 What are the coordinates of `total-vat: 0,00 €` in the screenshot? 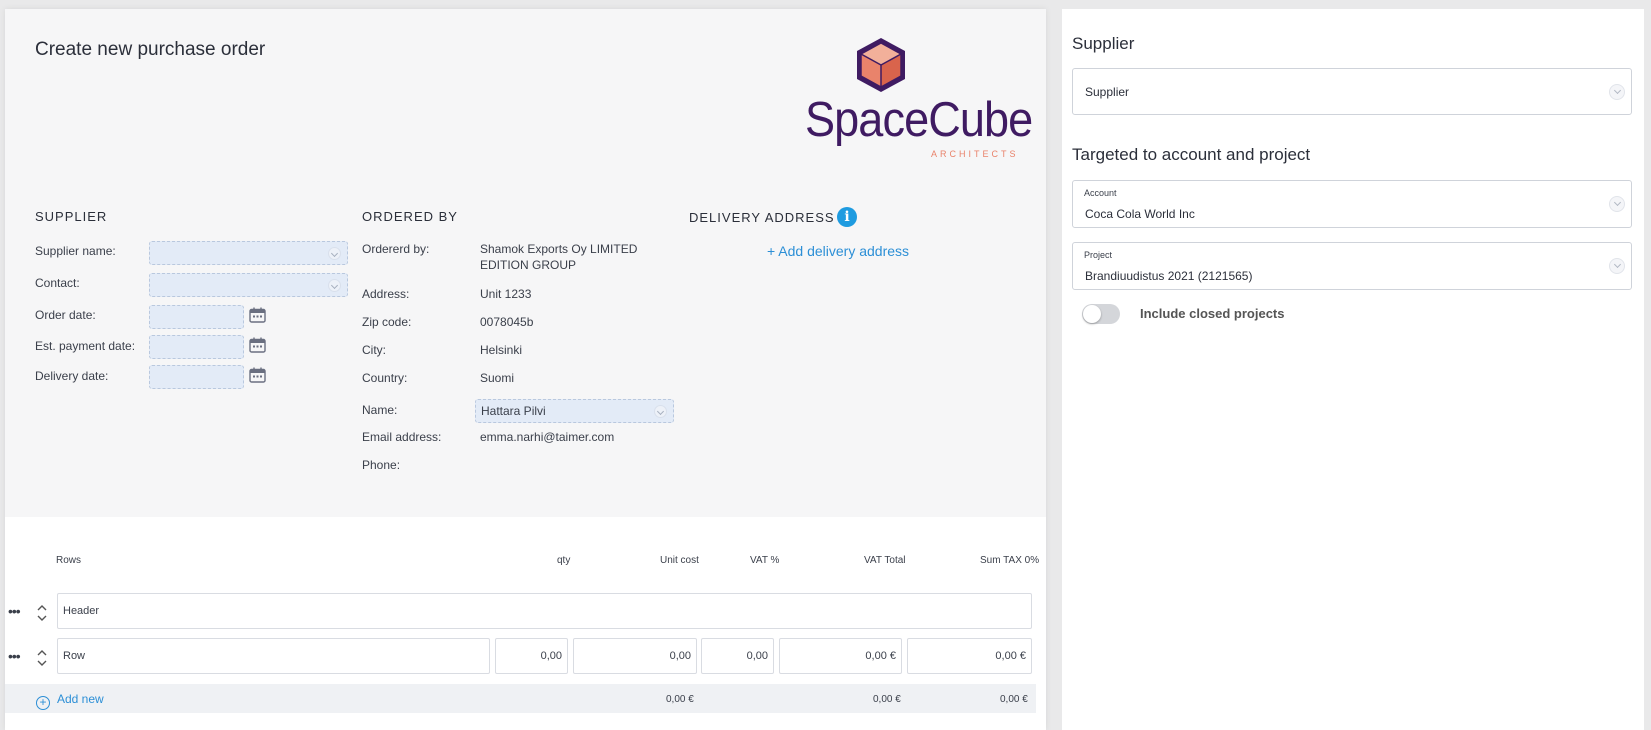 It's located at (887, 699).